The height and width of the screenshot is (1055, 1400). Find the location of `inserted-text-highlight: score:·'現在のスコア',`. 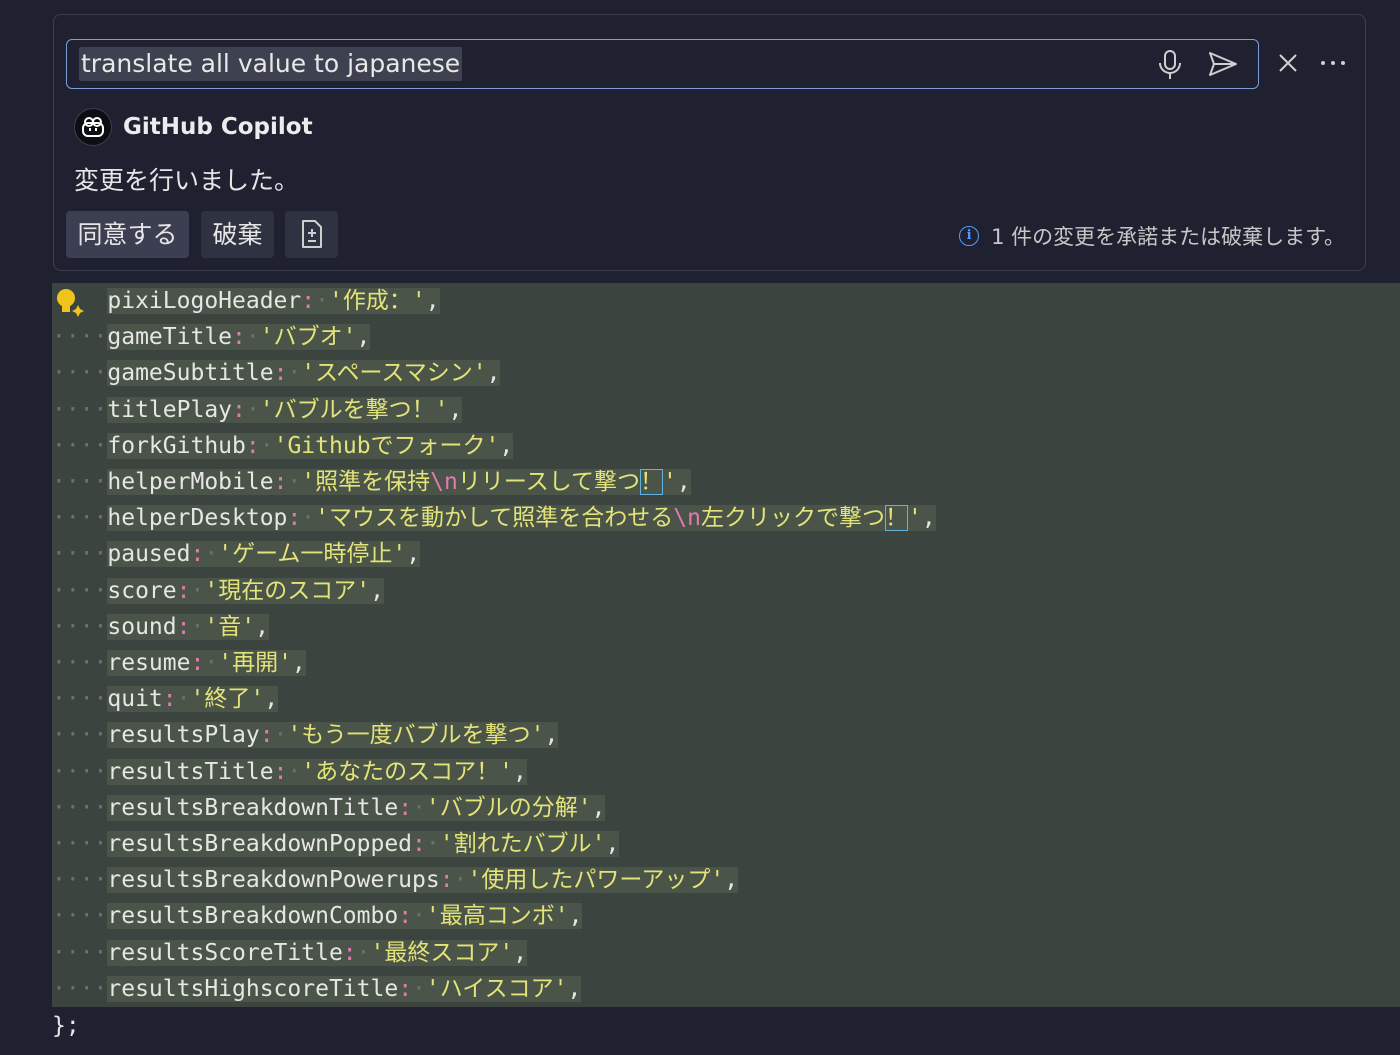

inserted-text-highlight: score:·'現在のスコア', is located at coordinates (245, 590).